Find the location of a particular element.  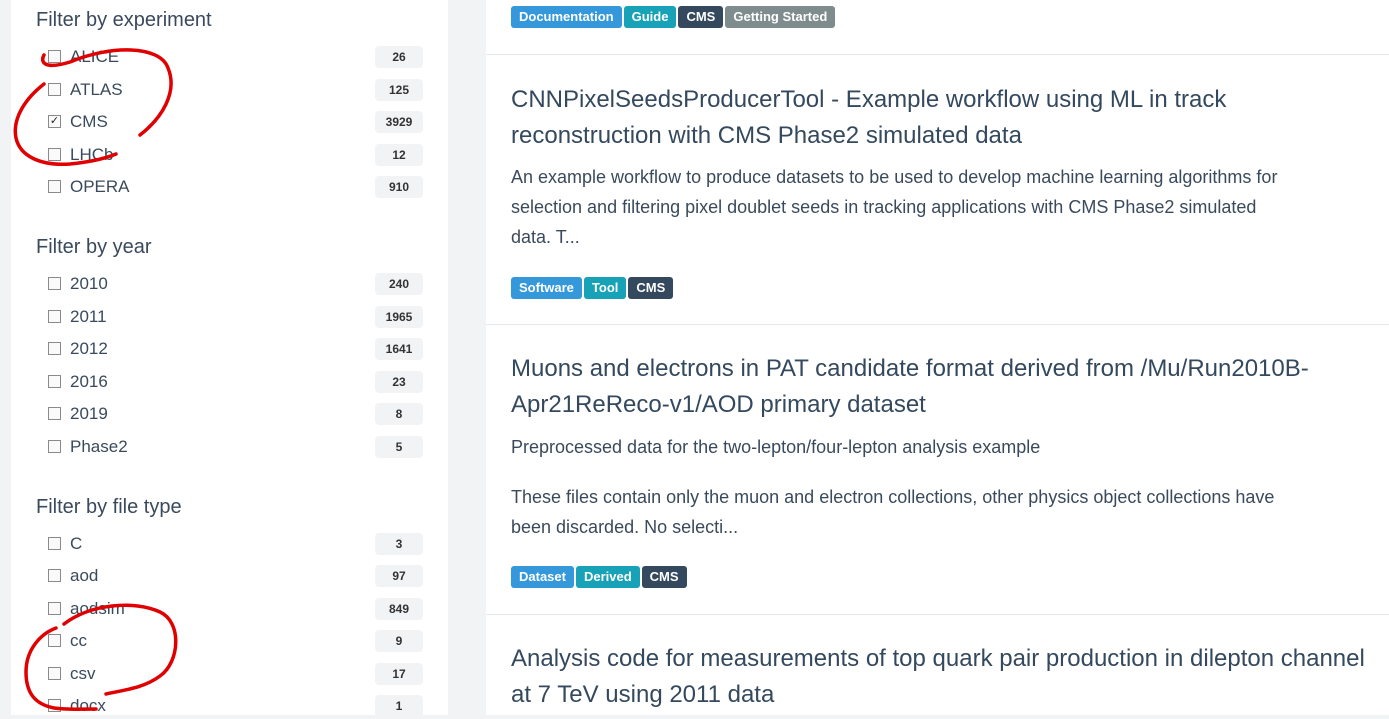

filter-count-badge: 23 is located at coordinates (399, 381).